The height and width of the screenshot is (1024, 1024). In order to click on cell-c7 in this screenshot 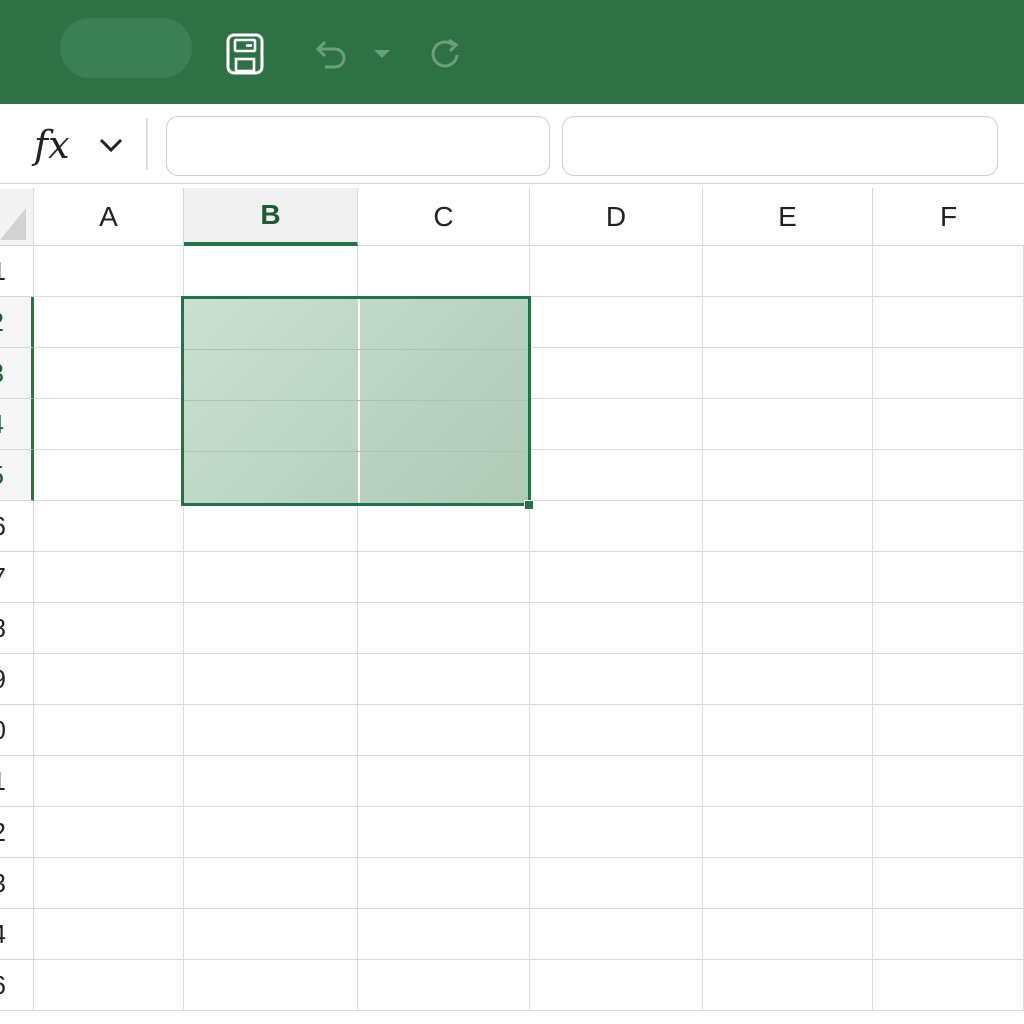, I will do `click(444, 577)`.